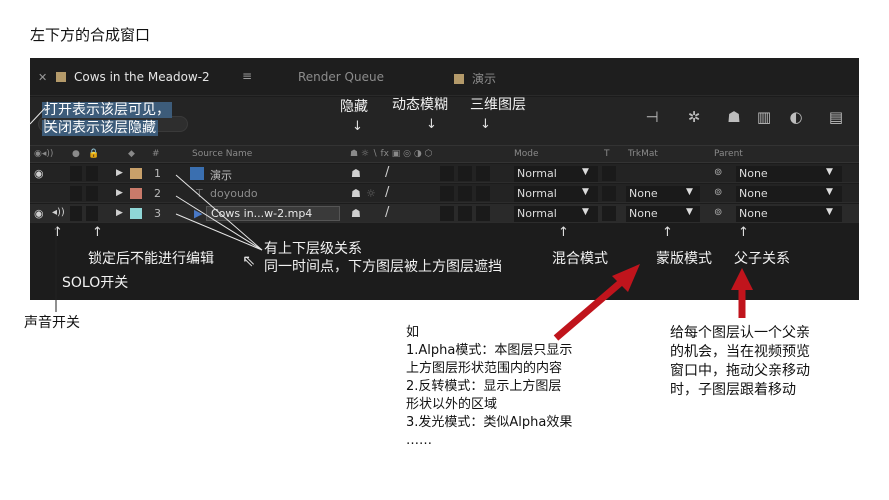 This screenshot has width=889, height=500. I want to click on annotation-audio: 声音开关, so click(52, 323).